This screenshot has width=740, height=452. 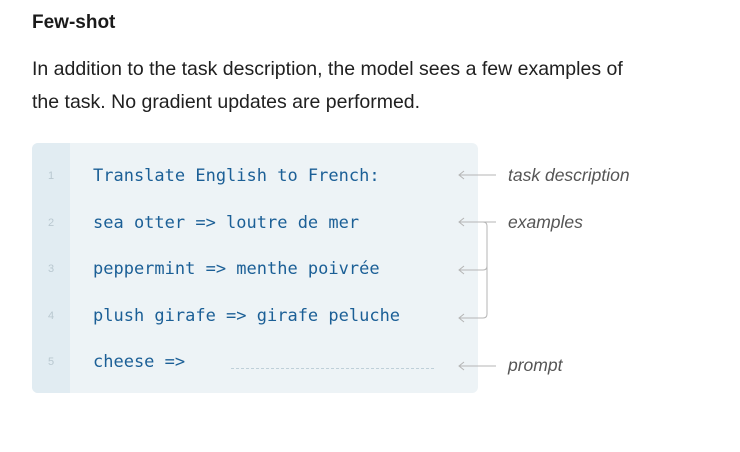 What do you see at coordinates (535, 365) in the screenshot?
I see `prompt-label: prompt` at bounding box center [535, 365].